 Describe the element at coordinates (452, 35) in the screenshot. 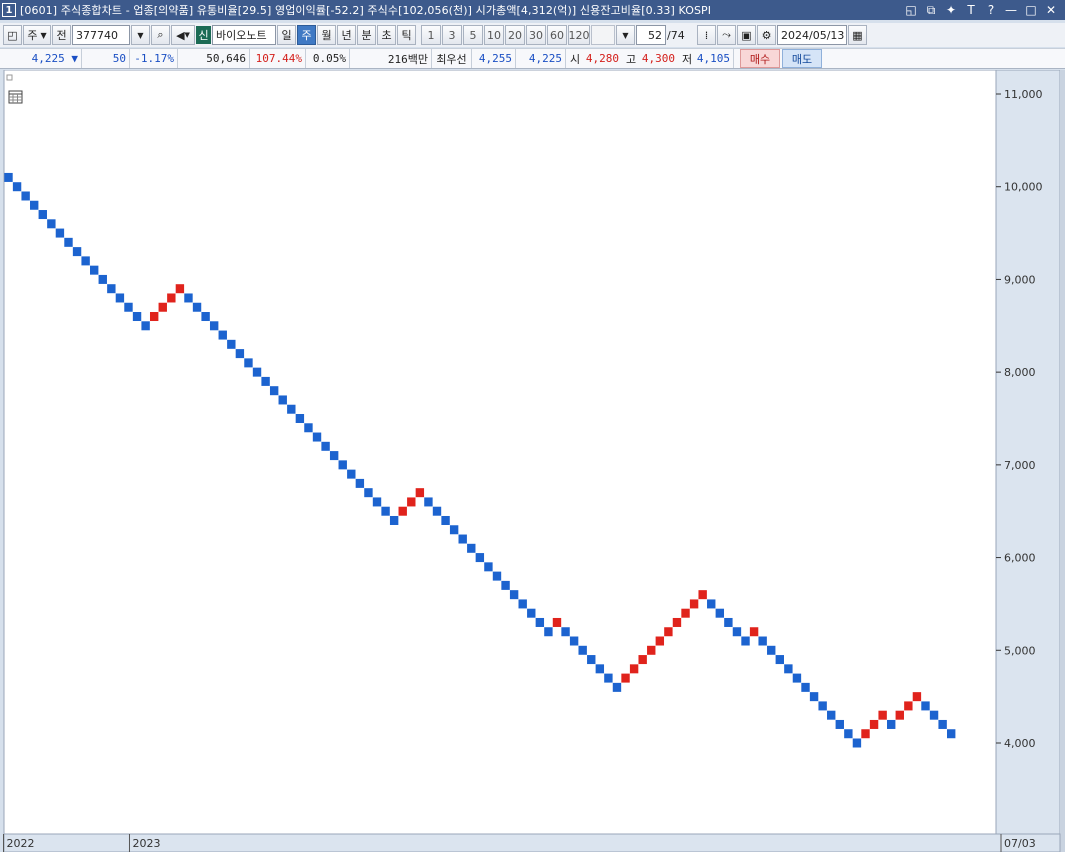

I see `interval-button: 3` at that location.